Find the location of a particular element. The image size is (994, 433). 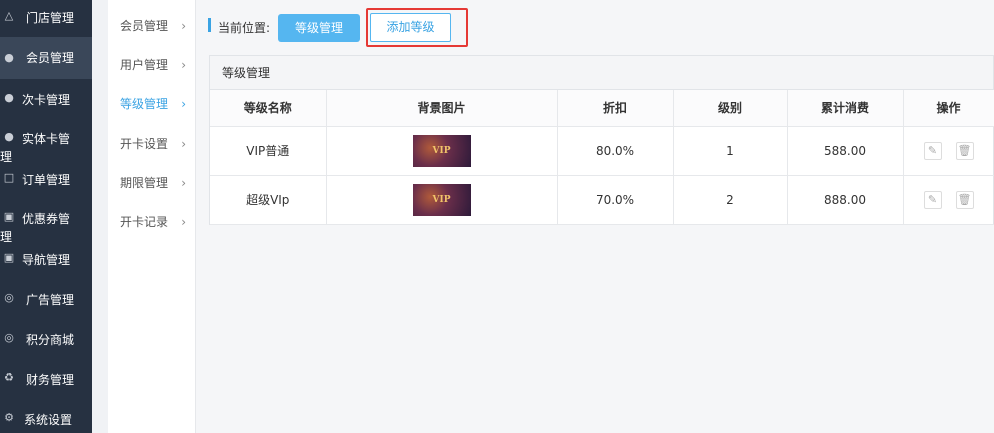

sidebar-item-finance: ♻ 财务管理 is located at coordinates (46, 380).